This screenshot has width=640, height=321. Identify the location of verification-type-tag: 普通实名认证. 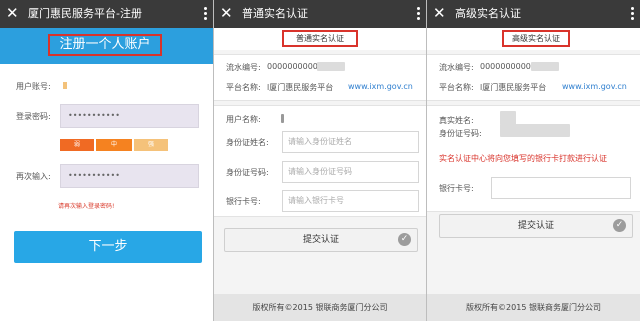
(320, 38).